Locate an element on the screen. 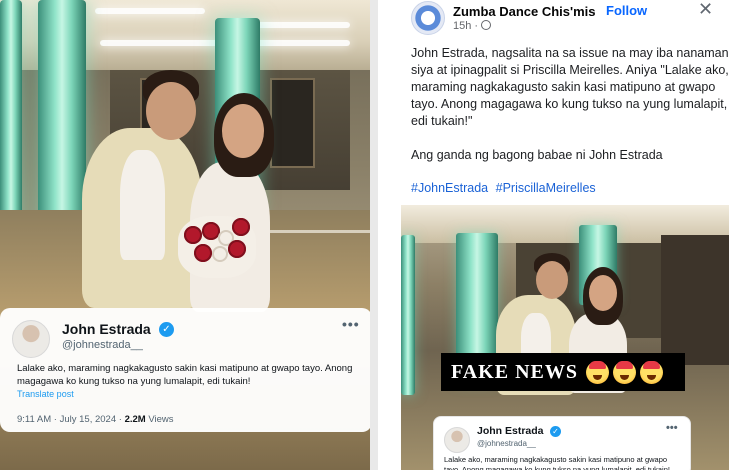 The image size is (750, 470). close-icon: ✕ is located at coordinates (705, 10).